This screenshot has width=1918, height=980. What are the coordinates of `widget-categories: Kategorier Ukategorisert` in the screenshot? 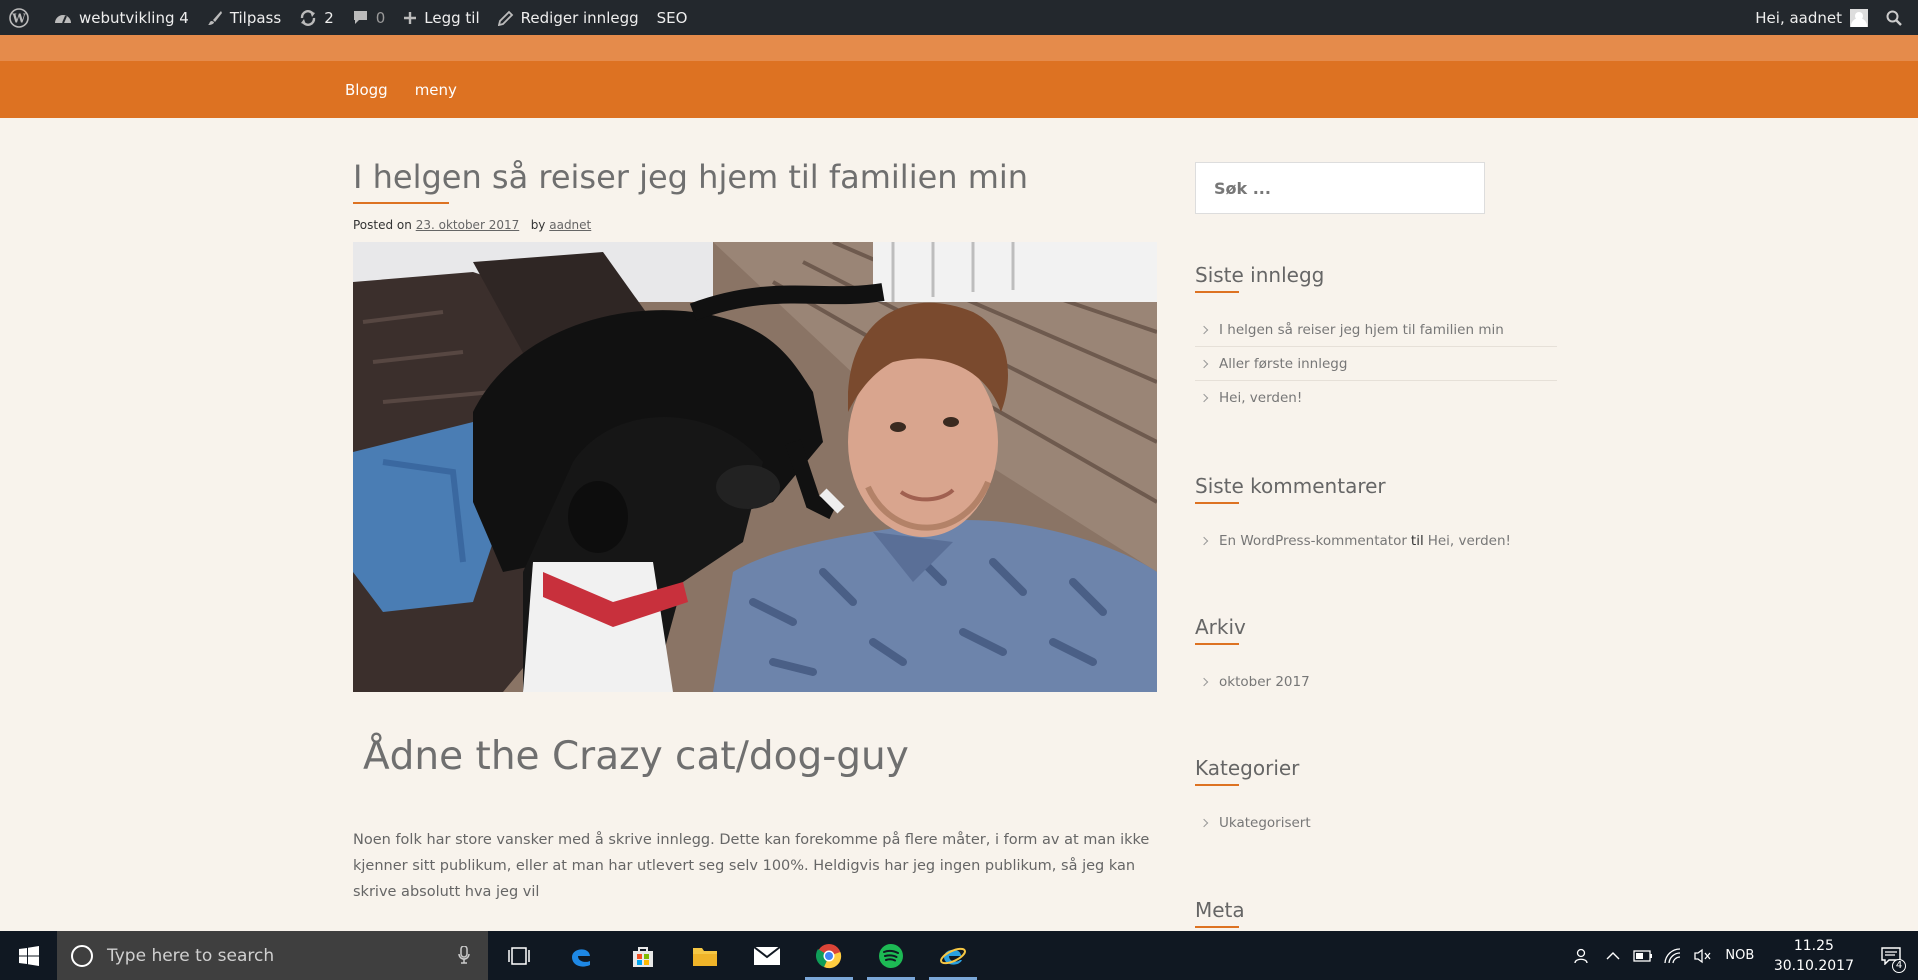 It's located at (1376, 798).